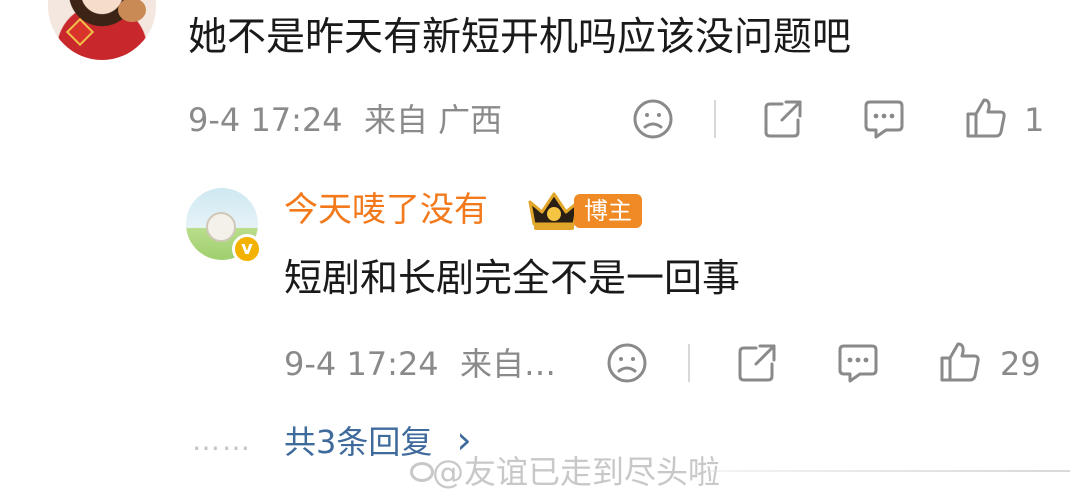 The width and height of the screenshot is (1080, 497). I want to click on like-count: 1, so click(1034, 120).